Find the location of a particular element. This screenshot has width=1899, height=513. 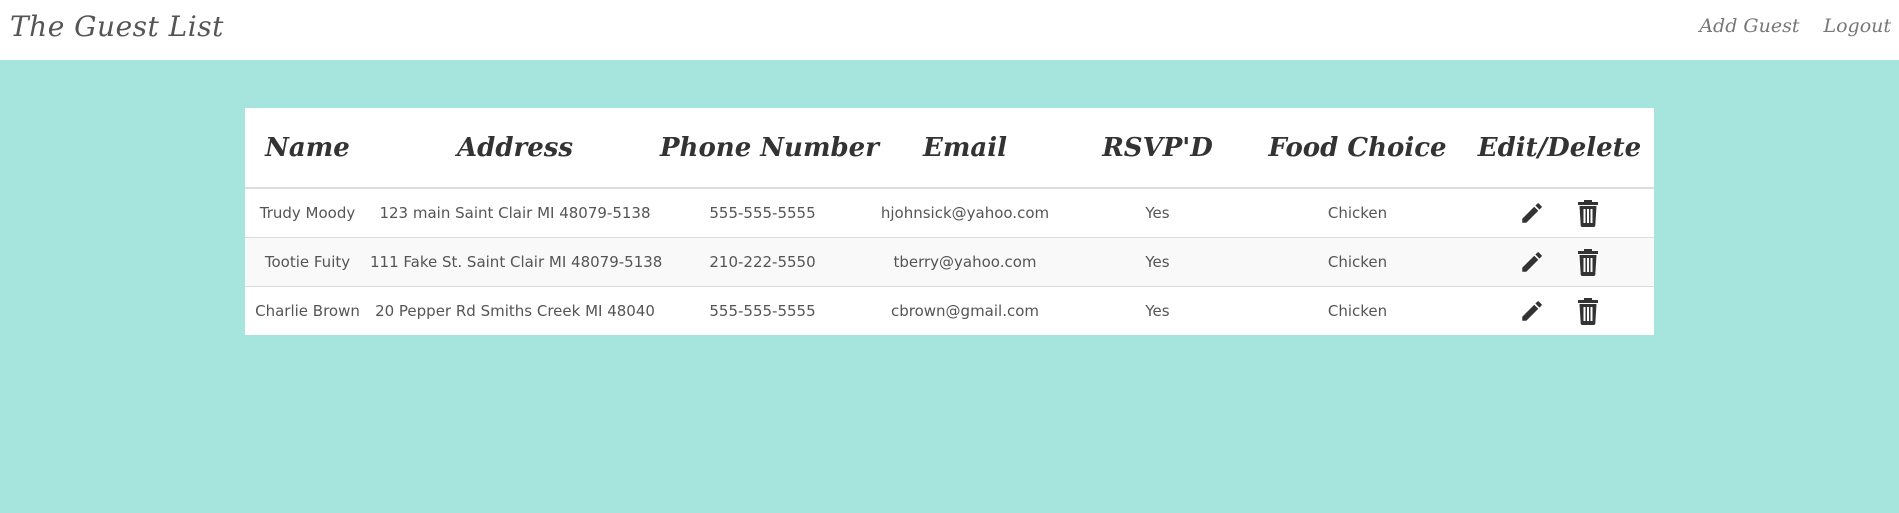

guest-address: 111 Fake St. Saint Clair MI 48079-5138 is located at coordinates (516, 262).